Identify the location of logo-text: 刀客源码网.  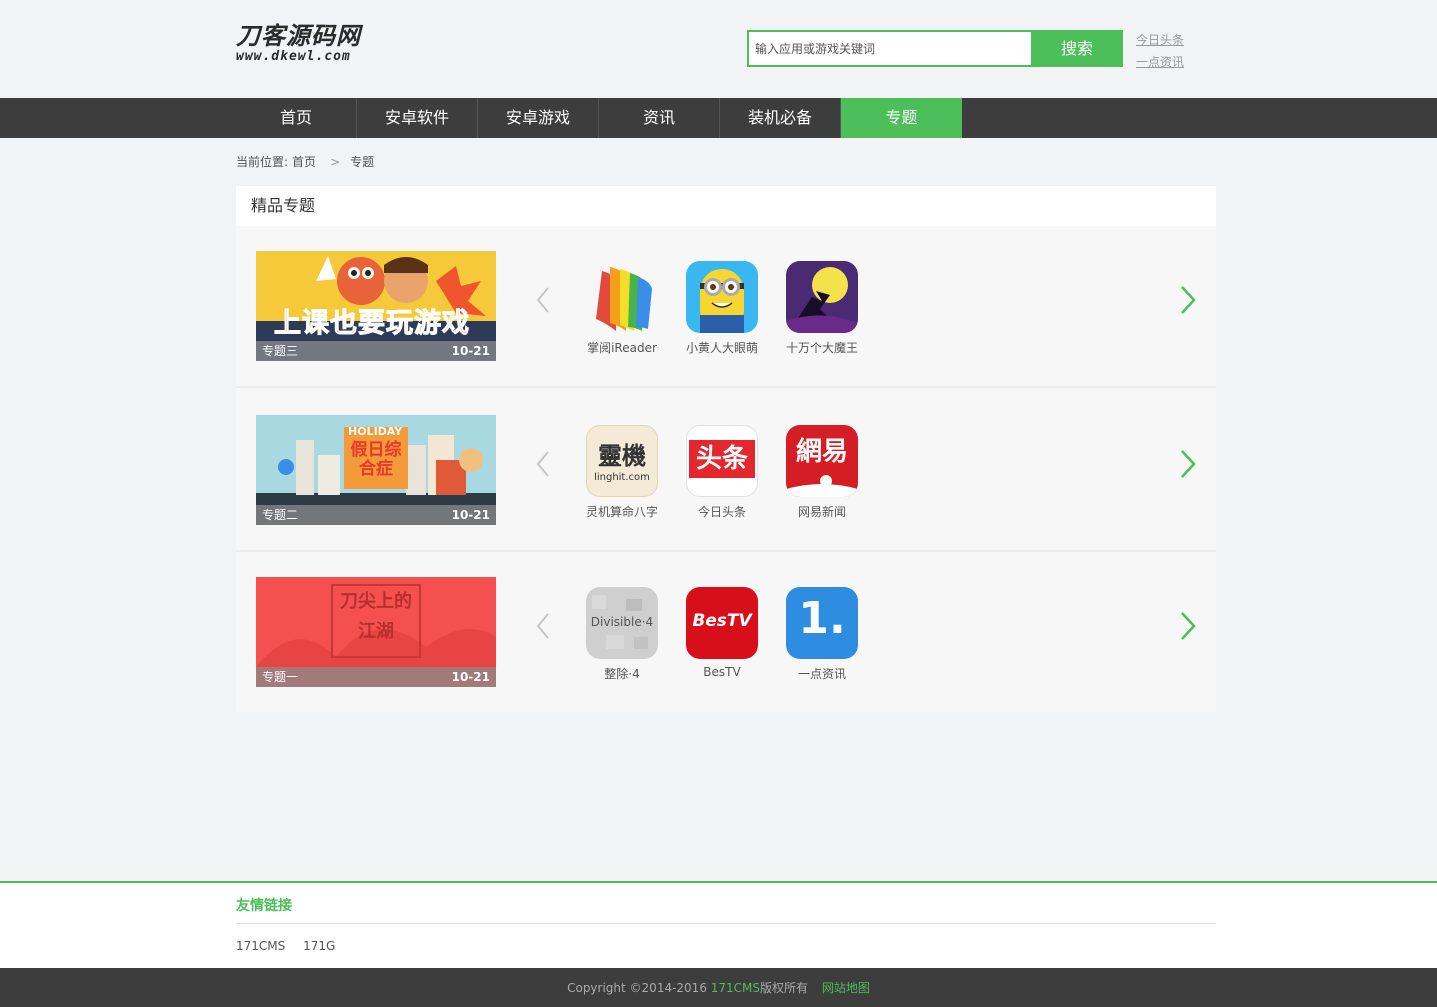
(298, 36).